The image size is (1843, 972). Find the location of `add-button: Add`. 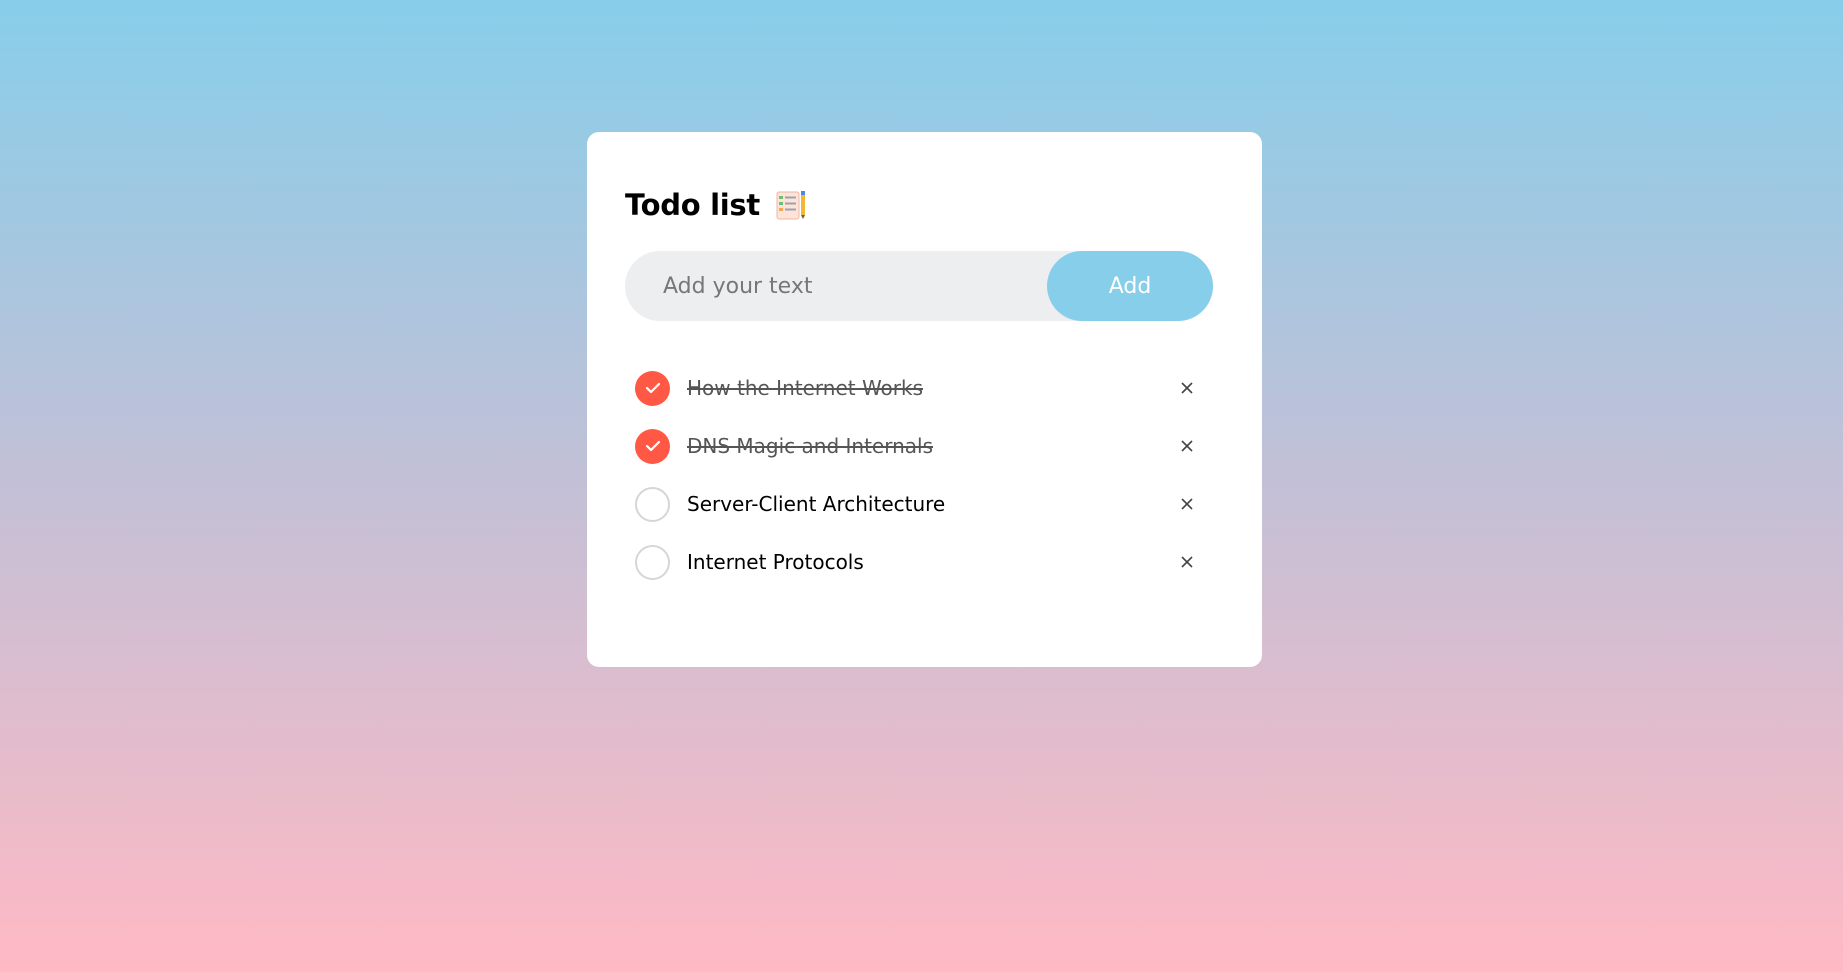

add-button: Add is located at coordinates (1130, 286).